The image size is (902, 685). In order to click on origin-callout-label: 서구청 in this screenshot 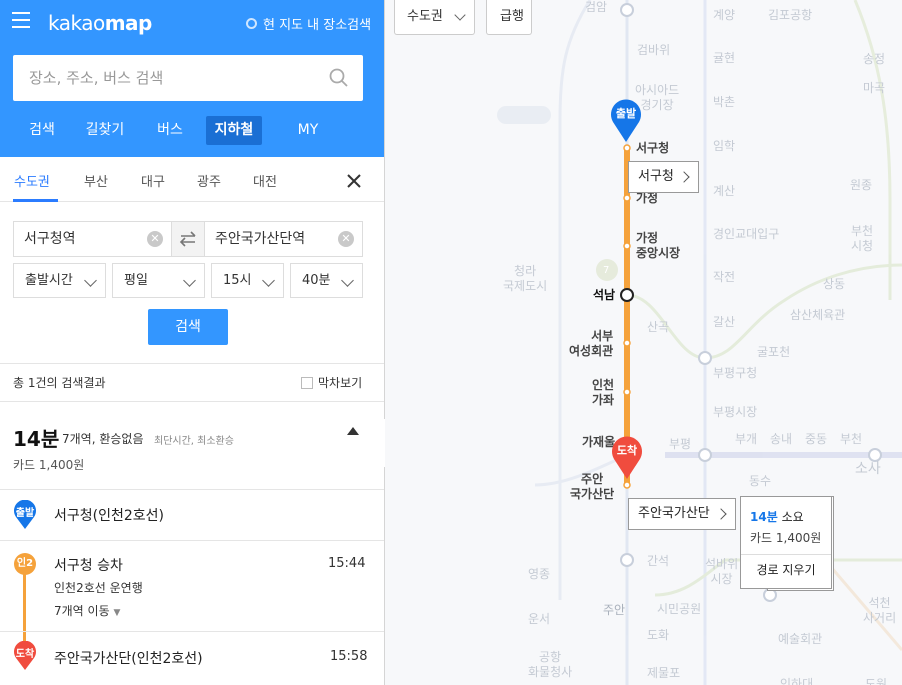, I will do `click(656, 176)`.